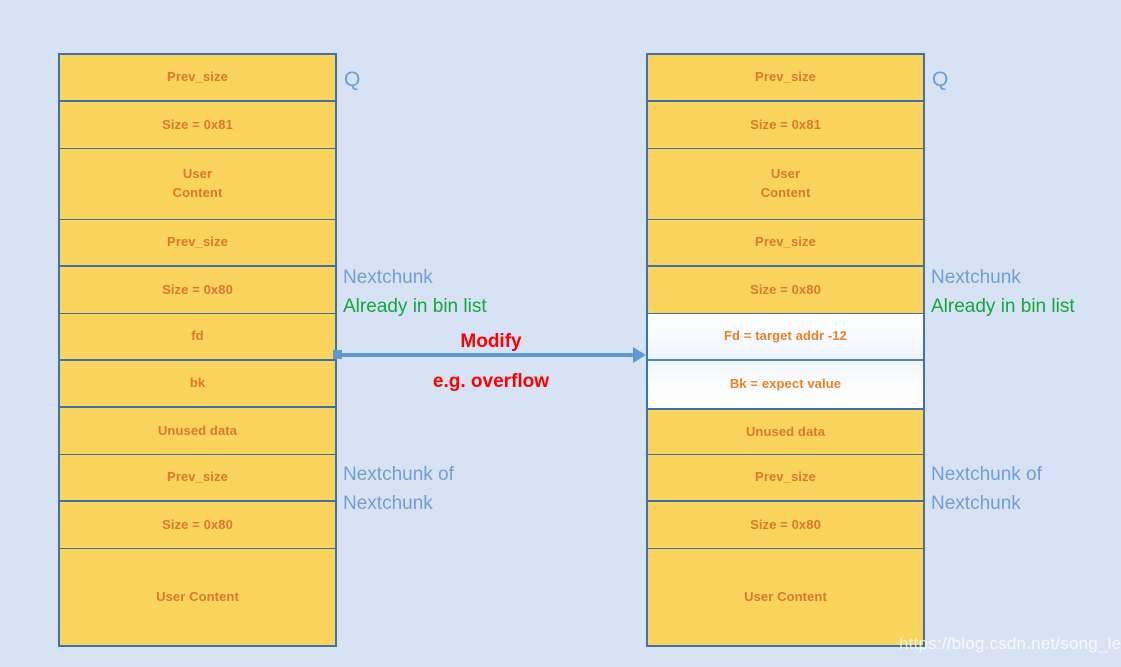  Describe the element at coordinates (976, 503) in the screenshot. I see `right-nnc-line2: Nextchunk` at that location.